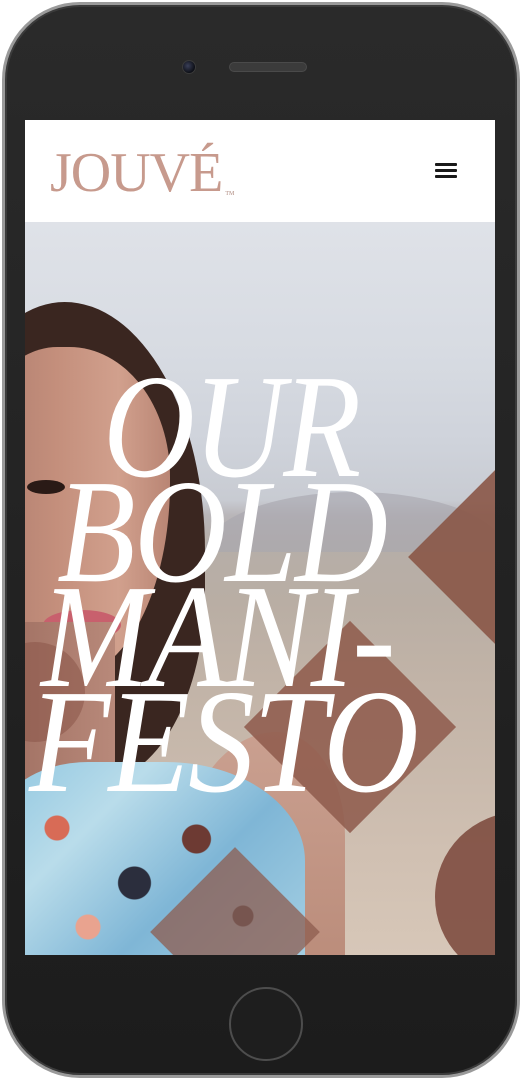  What do you see at coordinates (230, 194) in the screenshot?
I see `trademark-mark: TM` at bounding box center [230, 194].